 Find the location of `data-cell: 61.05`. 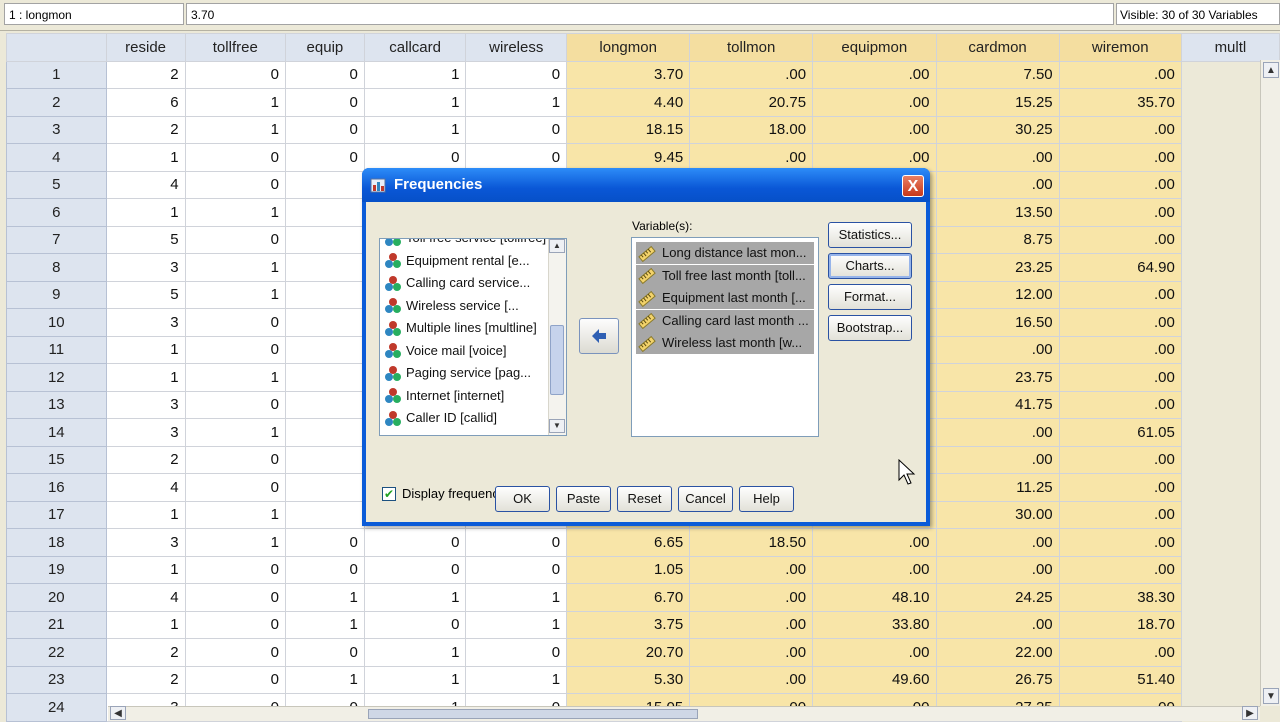

data-cell: 61.05 is located at coordinates (1120, 432).